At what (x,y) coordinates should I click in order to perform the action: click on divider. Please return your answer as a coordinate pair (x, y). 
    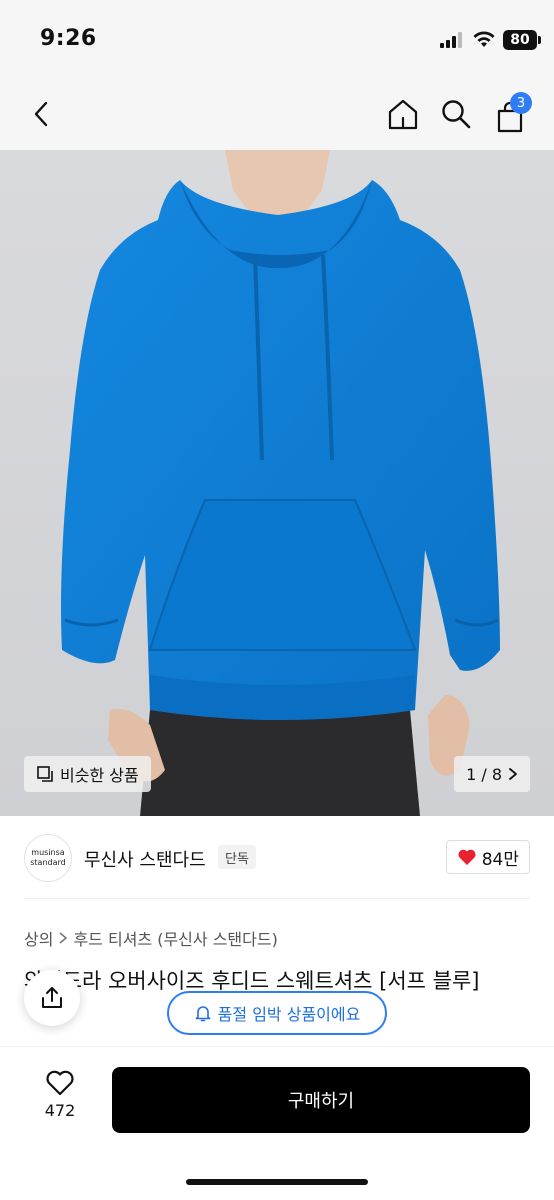
    Looking at the image, I should click on (277, 898).